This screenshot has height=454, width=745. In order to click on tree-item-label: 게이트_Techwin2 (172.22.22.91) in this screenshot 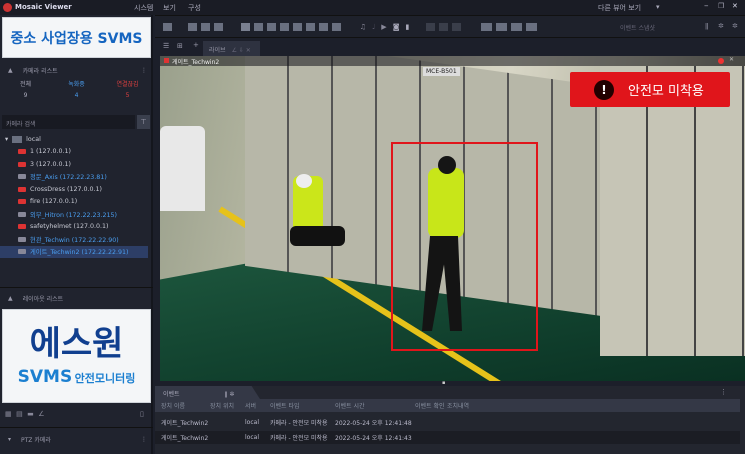, I will do `click(79, 253)`.